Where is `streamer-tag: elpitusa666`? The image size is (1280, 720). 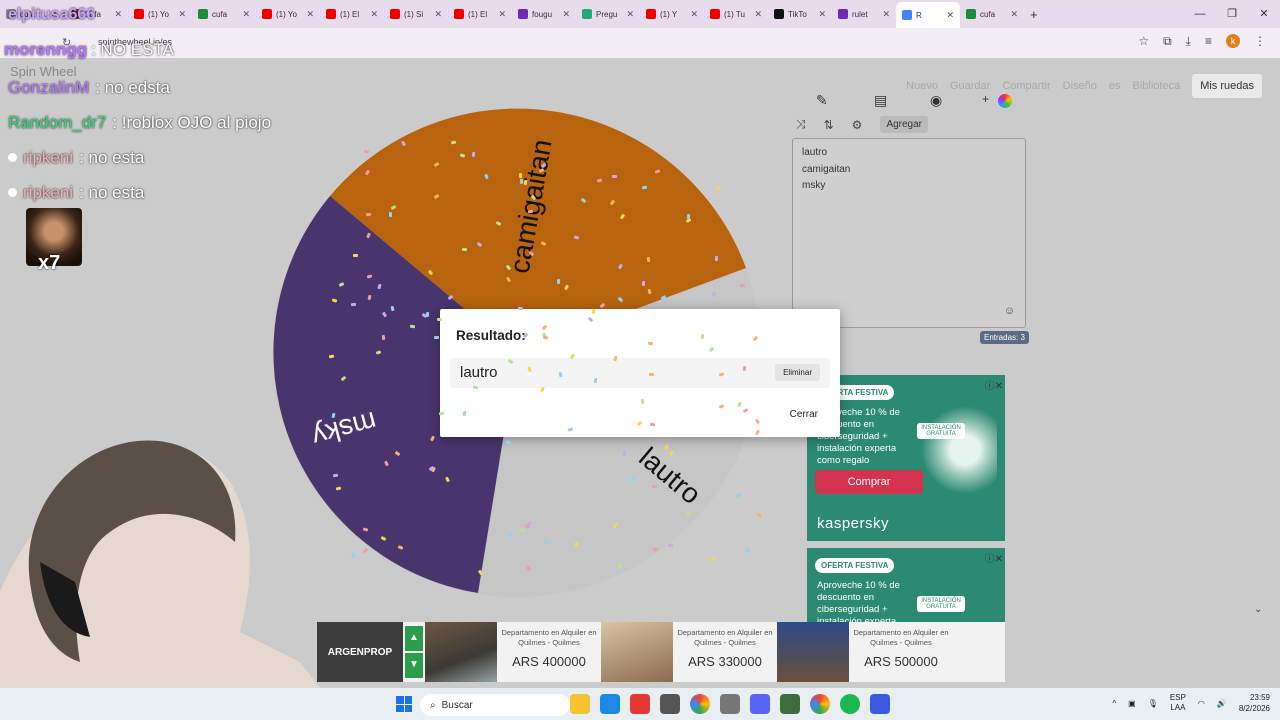 streamer-tag: elpitusa666 is located at coordinates (52, 14).